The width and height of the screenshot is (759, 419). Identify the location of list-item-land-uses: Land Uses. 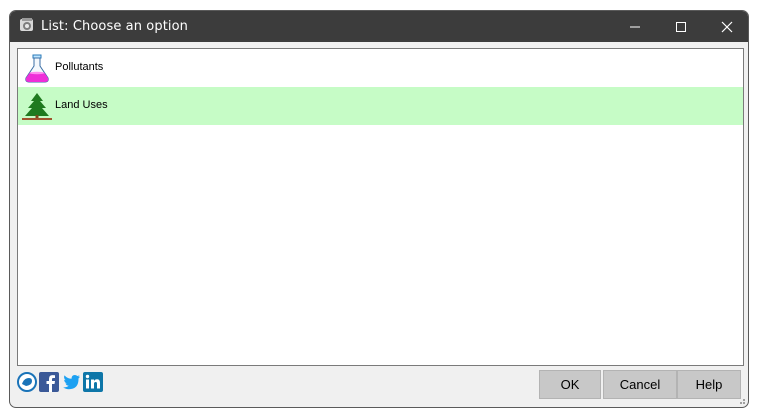
(380, 106).